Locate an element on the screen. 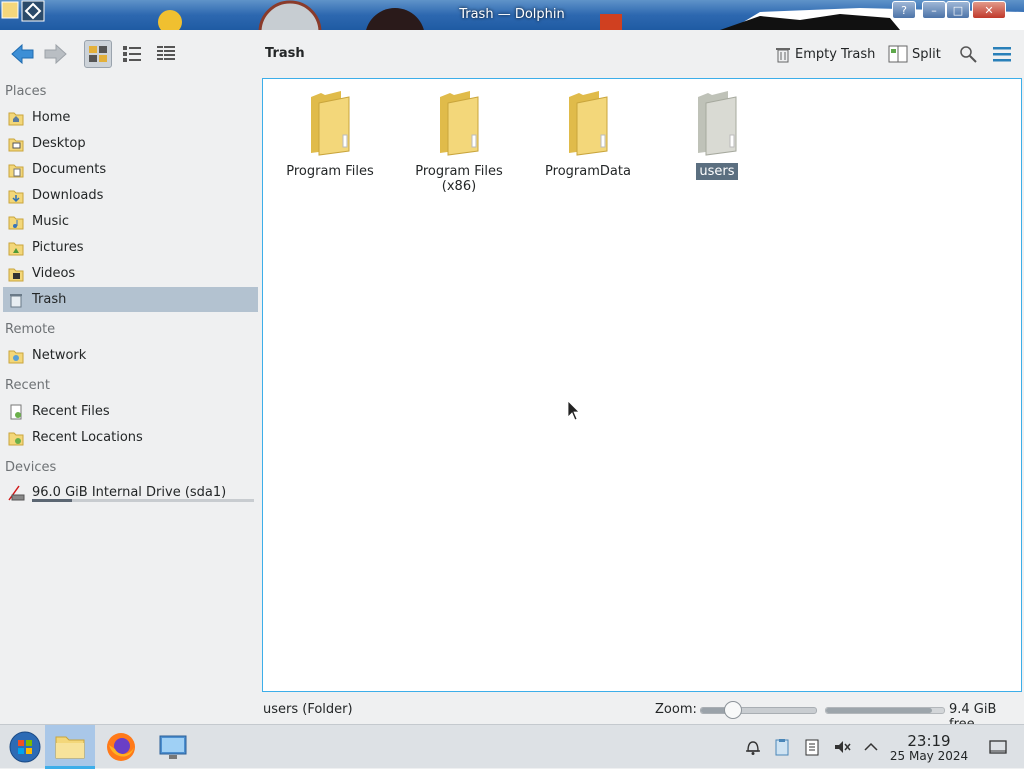 The height and width of the screenshot is (769, 1024). maximize-button: □ is located at coordinates (958, 10).